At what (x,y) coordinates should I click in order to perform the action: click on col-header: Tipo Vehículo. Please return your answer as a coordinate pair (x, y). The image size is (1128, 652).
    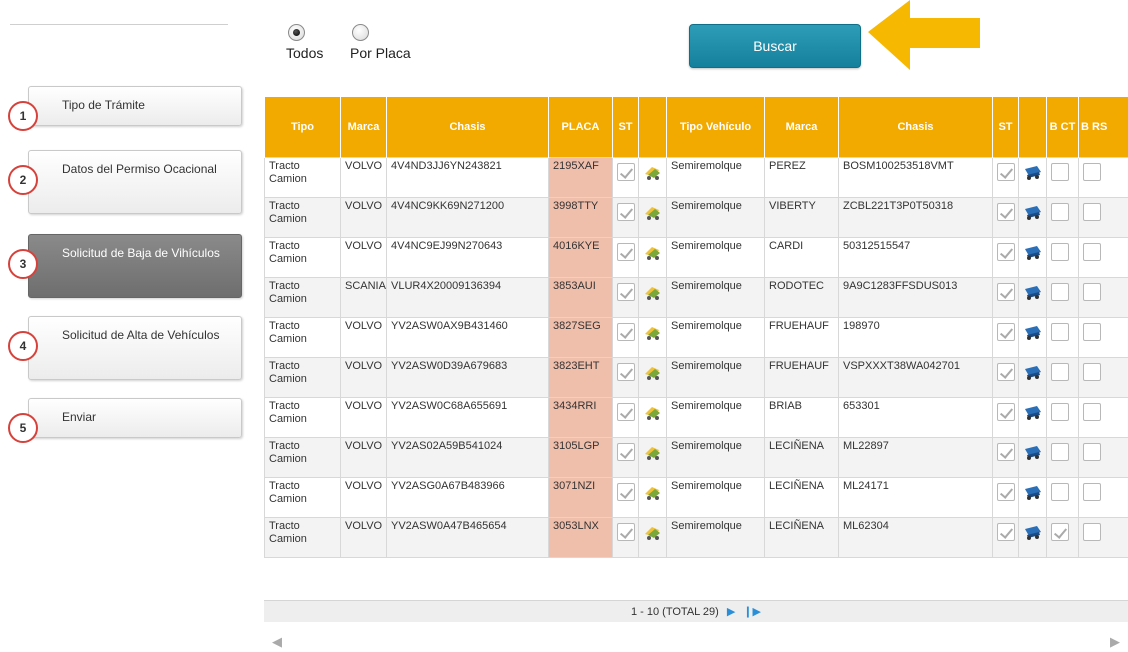
    Looking at the image, I should click on (715, 127).